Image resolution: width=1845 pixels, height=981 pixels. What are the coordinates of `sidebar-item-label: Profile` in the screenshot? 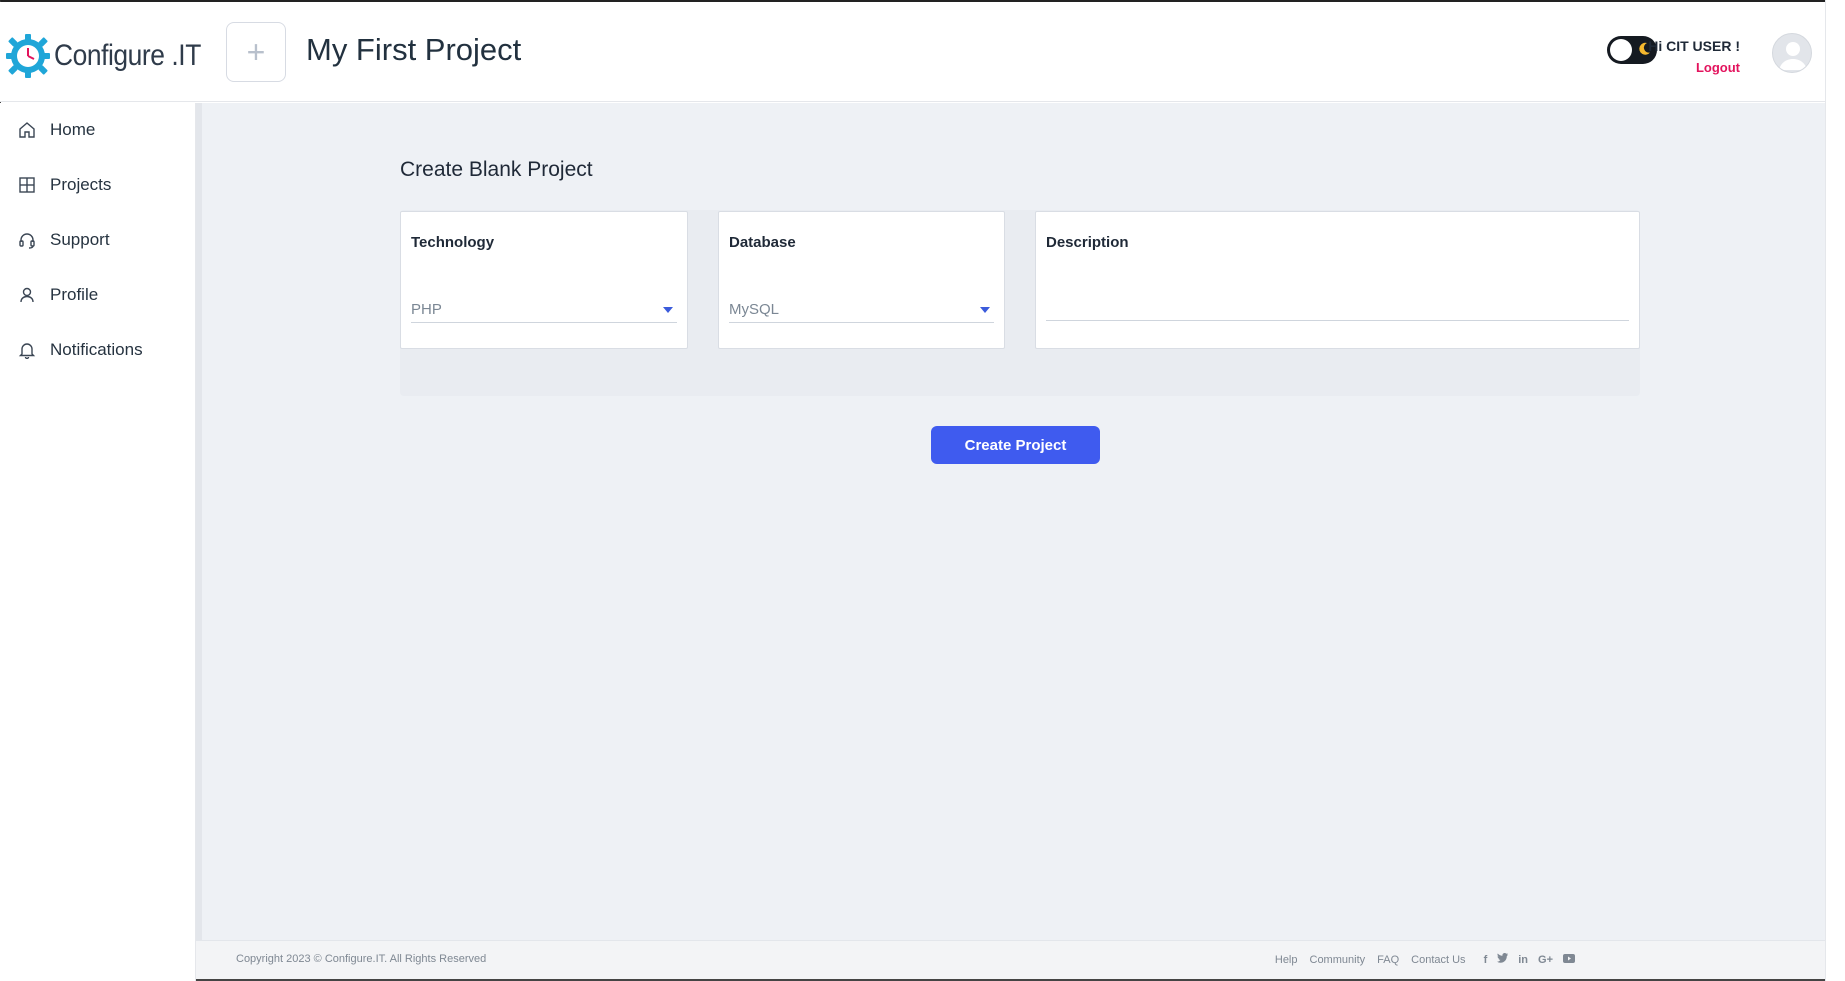 It's located at (74, 294).